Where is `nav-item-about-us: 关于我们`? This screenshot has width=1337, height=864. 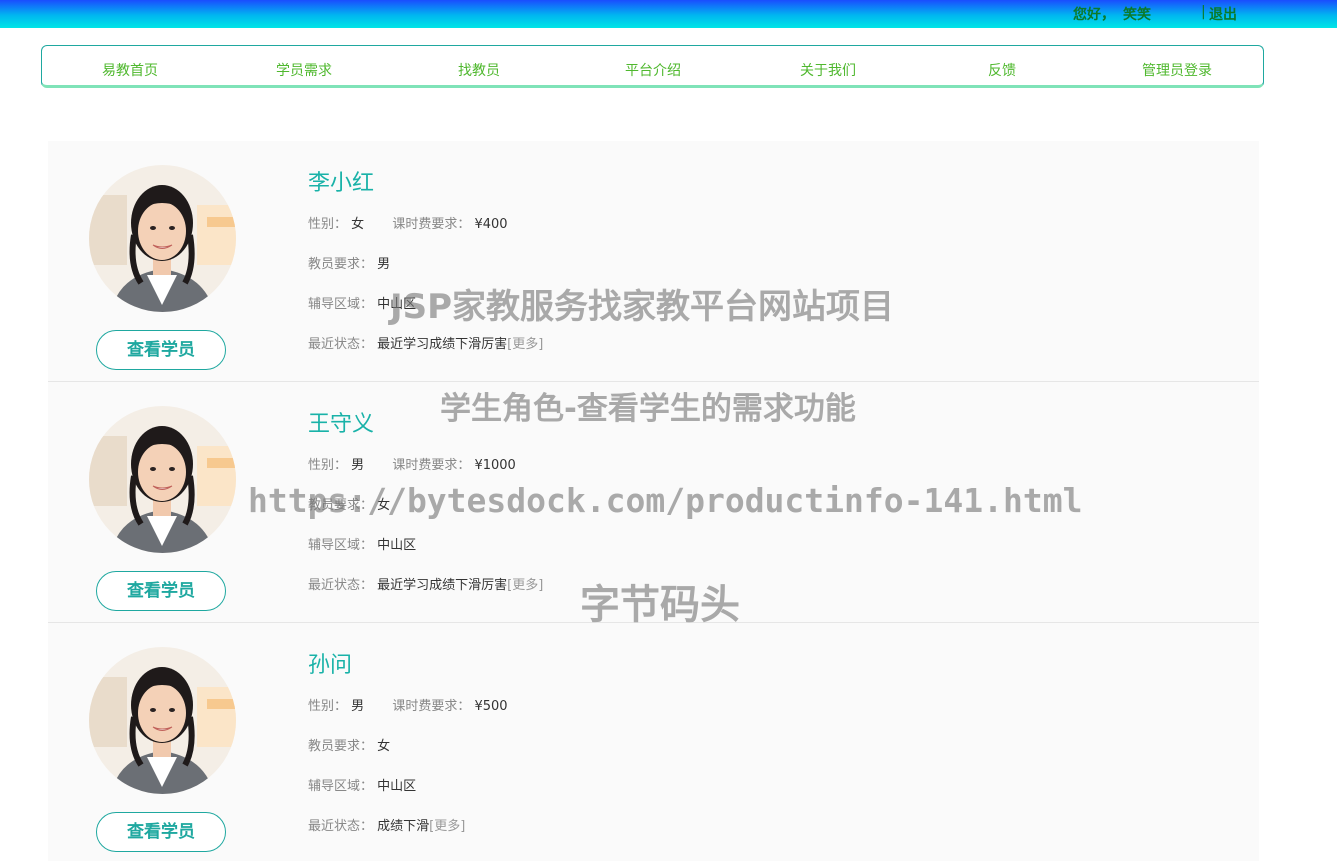 nav-item-about-us: 关于我们 is located at coordinates (828, 70).